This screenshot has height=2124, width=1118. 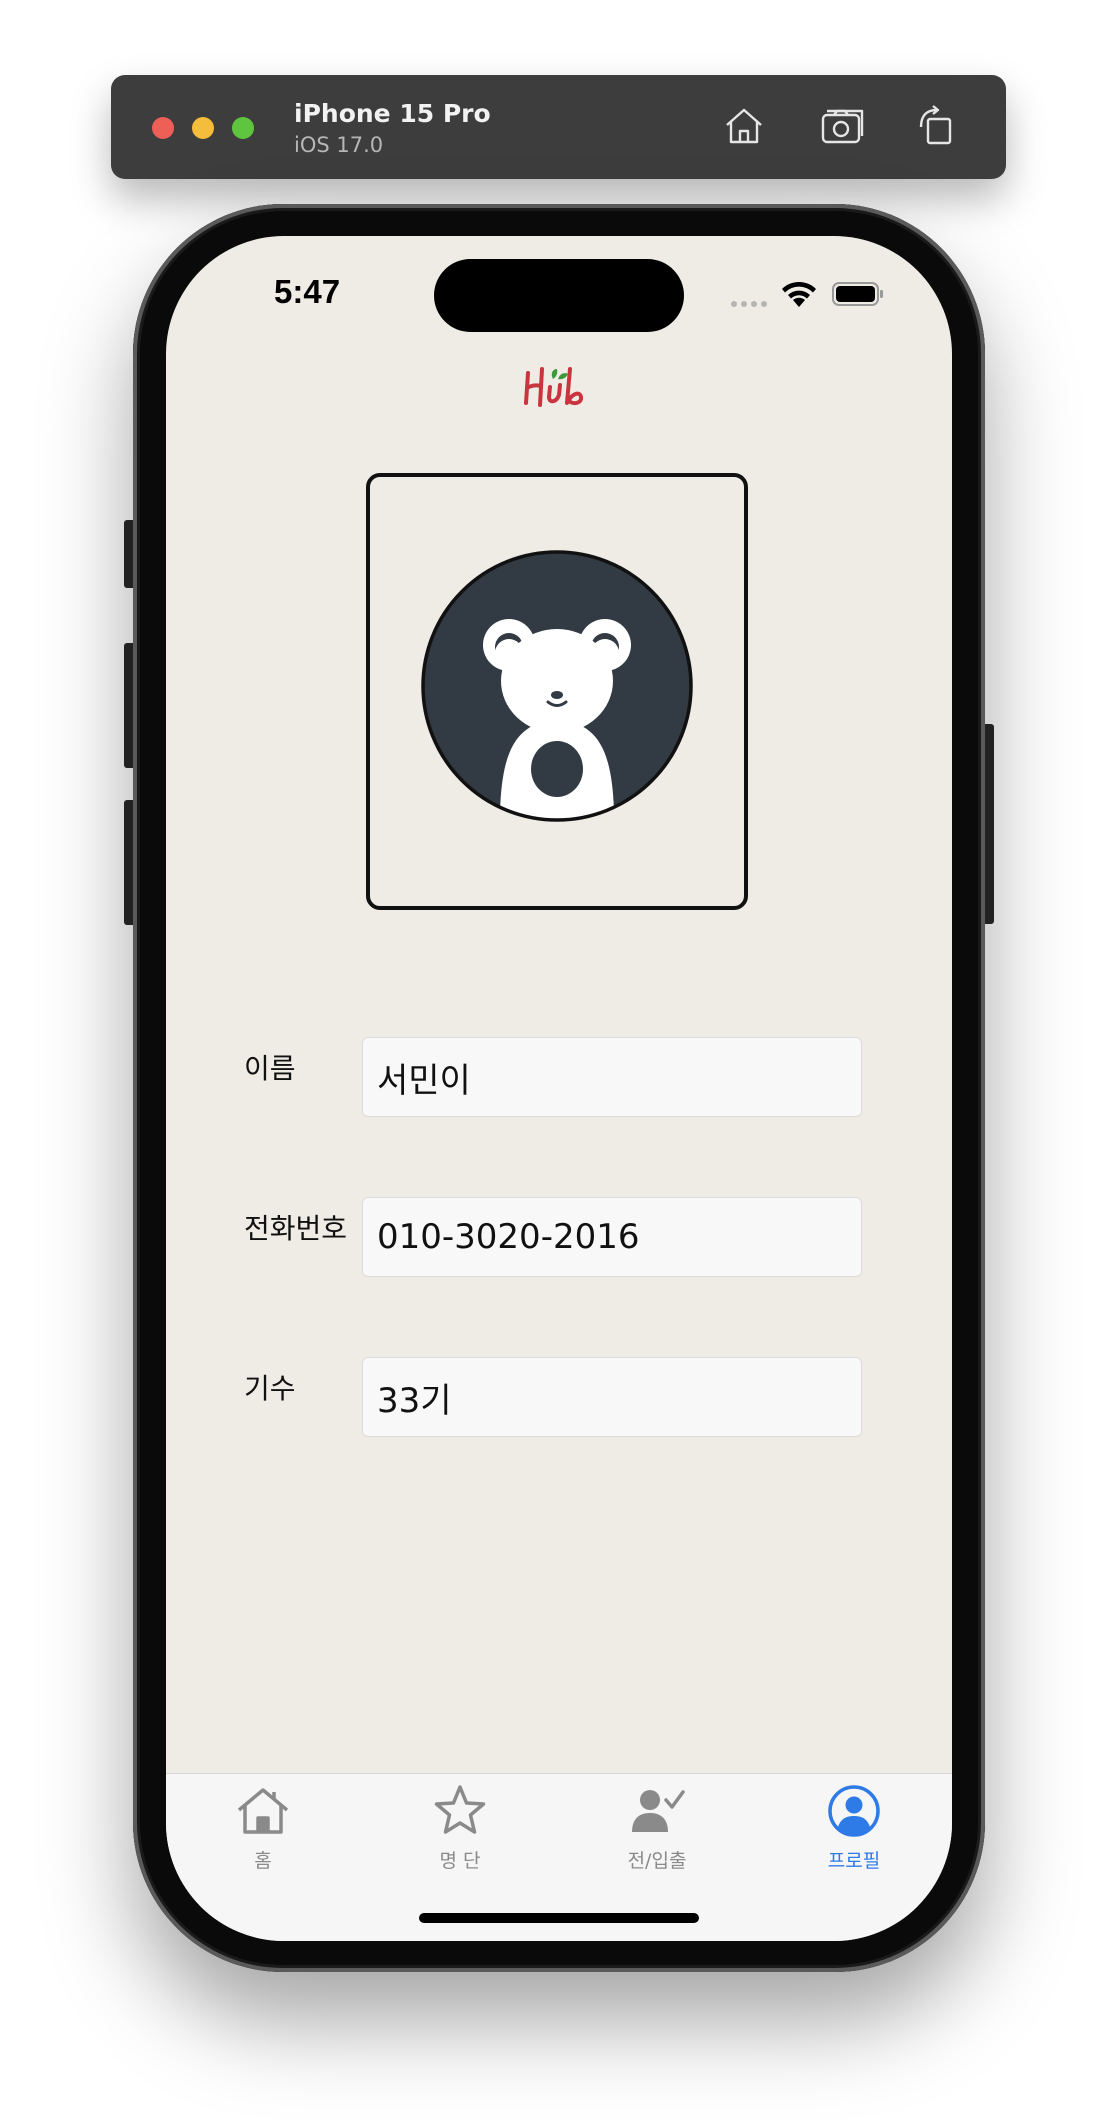 What do you see at coordinates (263, 1861) in the screenshot?
I see `tab-home-label: 홈` at bounding box center [263, 1861].